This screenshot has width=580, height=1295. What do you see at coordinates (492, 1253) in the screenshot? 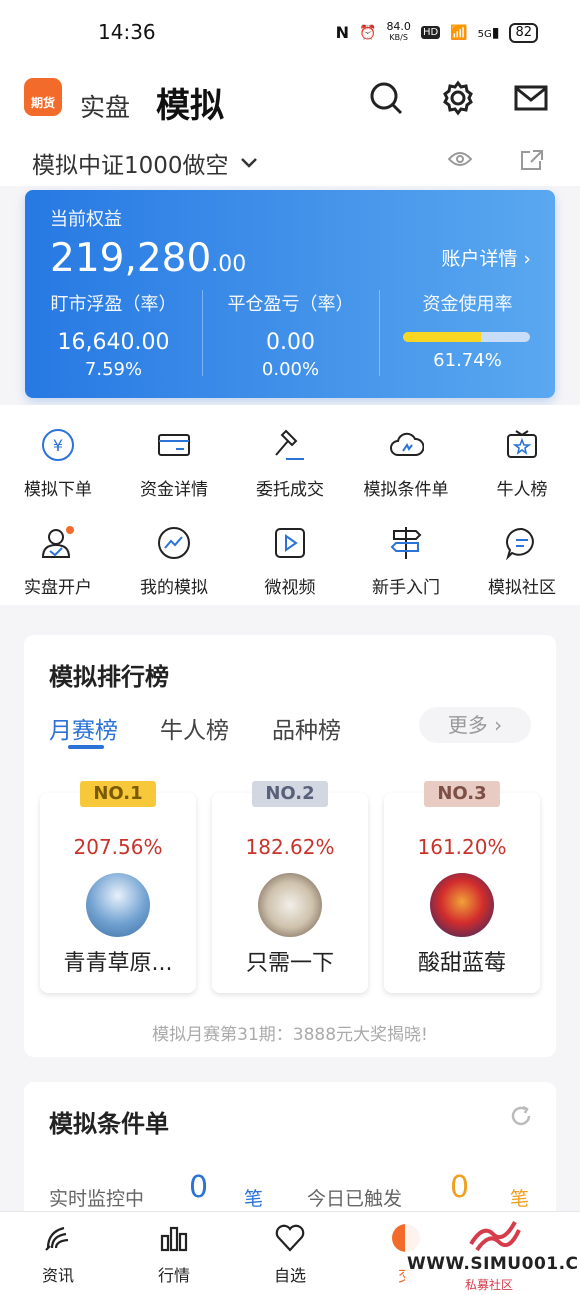
I see `watermark: WWW.SIMU001.CN 私募社区` at bounding box center [492, 1253].